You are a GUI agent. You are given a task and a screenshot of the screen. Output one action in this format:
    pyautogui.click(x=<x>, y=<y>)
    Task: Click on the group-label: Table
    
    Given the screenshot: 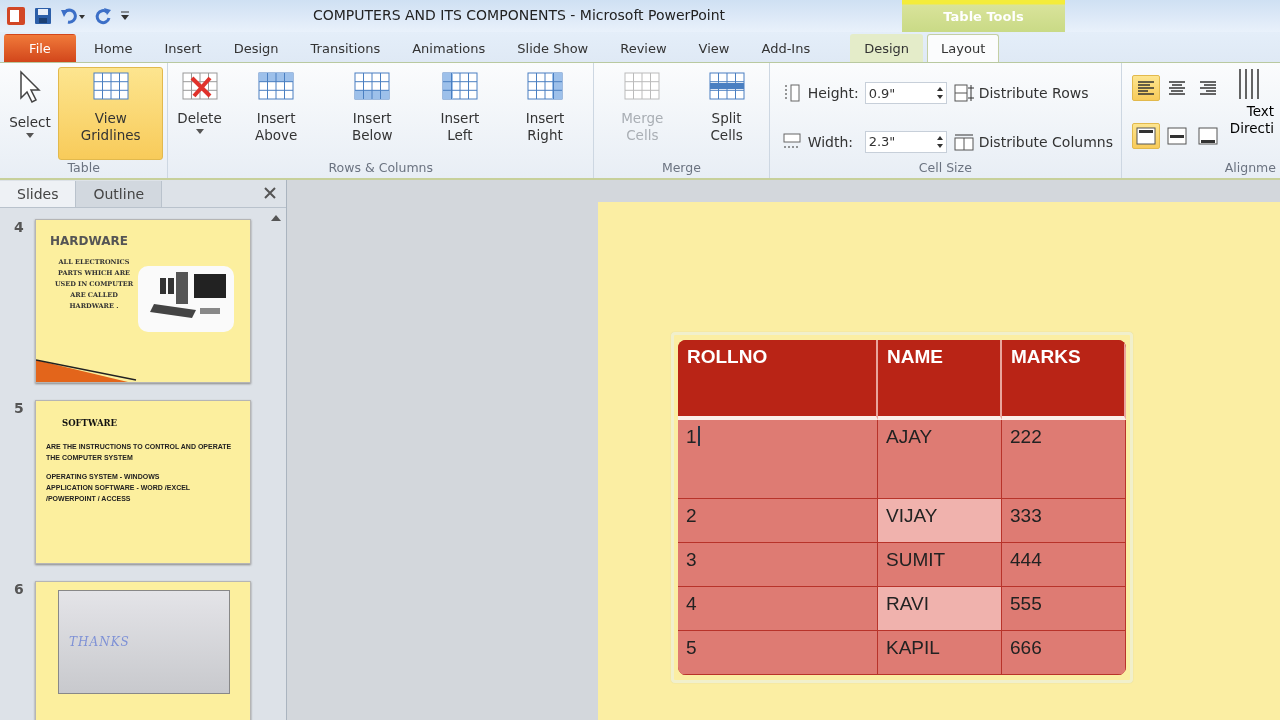 What is the action you would take?
    pyautogui.click(x=83, y=168)
    